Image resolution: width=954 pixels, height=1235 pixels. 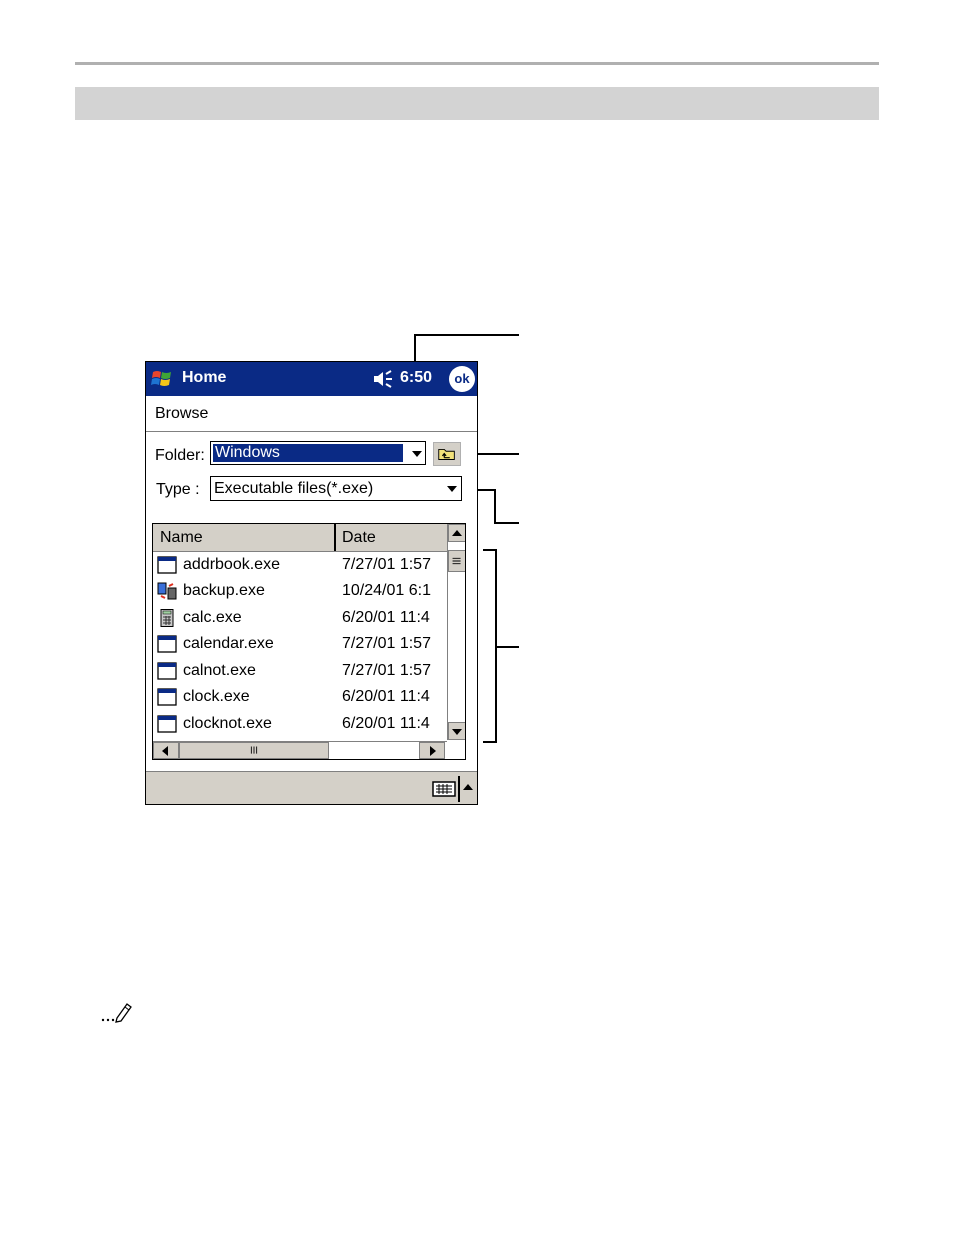 What do you see at coordinates (300, 591) in the screenshot?
I see `list-item: backup.exe 10/24/01 6:1` at bounding box center [300, 591].